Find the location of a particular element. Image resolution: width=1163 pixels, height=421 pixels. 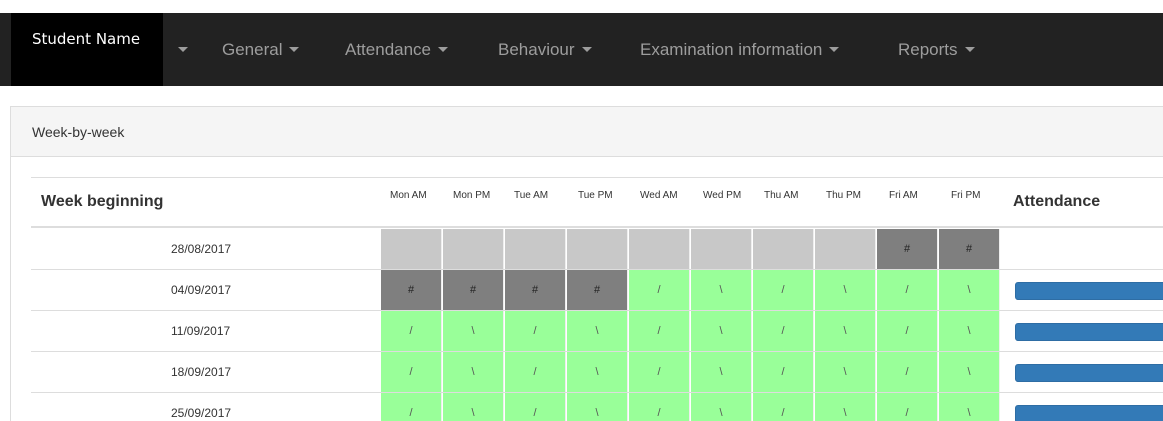

nav-label-general: General is located at coordinates (252, 49).